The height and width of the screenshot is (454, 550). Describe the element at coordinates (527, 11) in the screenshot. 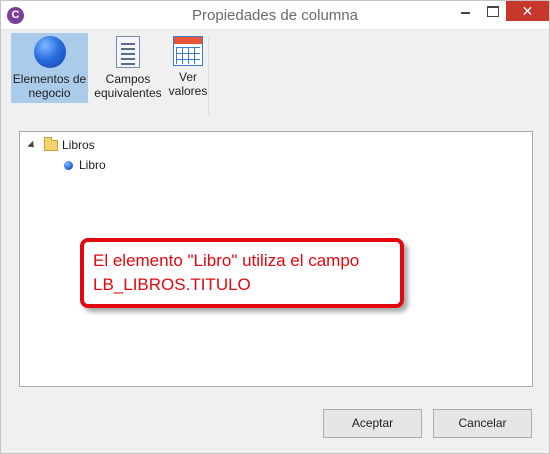

I see `close-button: ✕` at that location.